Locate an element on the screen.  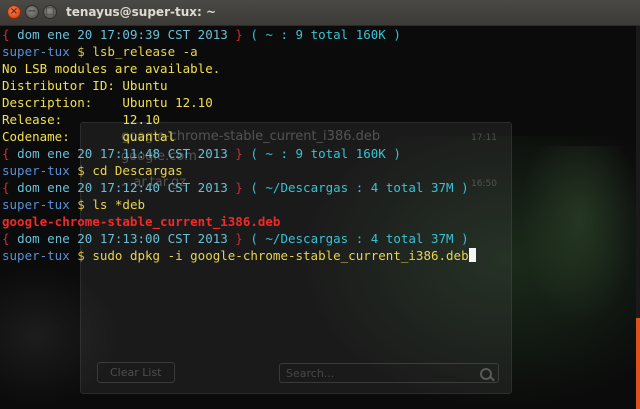
command-text: ls *deb is located at coordinates (118, 204).